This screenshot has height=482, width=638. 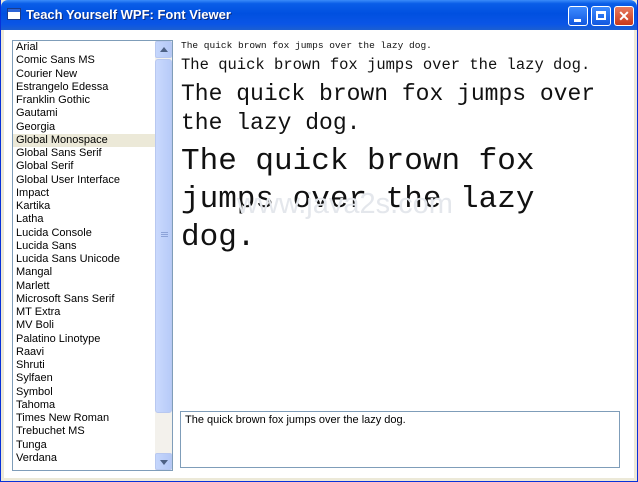 I want to click on font-list-item: Latha, so click(x=84, y=219).